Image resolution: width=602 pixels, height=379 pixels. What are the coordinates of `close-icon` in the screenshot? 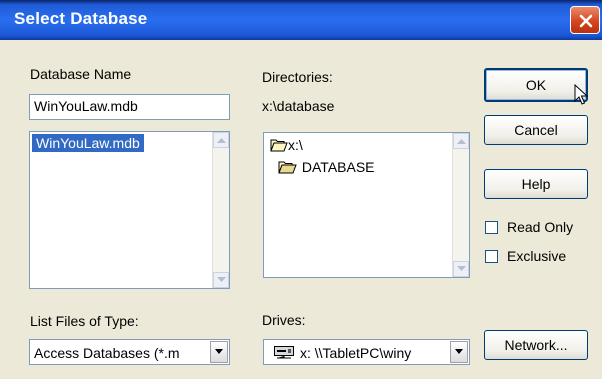 It's located at (586, 21).